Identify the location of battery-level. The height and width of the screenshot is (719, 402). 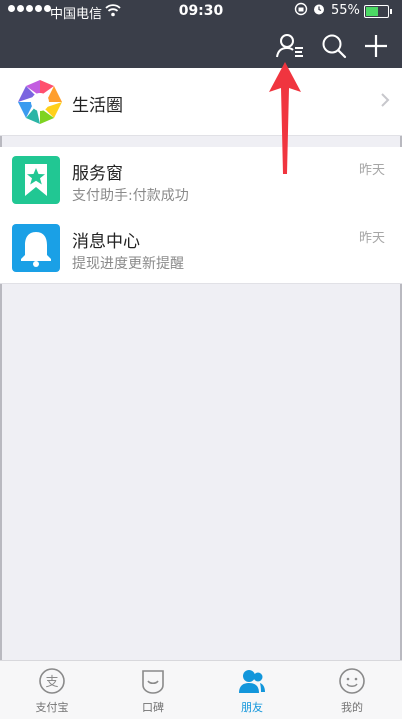
(372, 11).